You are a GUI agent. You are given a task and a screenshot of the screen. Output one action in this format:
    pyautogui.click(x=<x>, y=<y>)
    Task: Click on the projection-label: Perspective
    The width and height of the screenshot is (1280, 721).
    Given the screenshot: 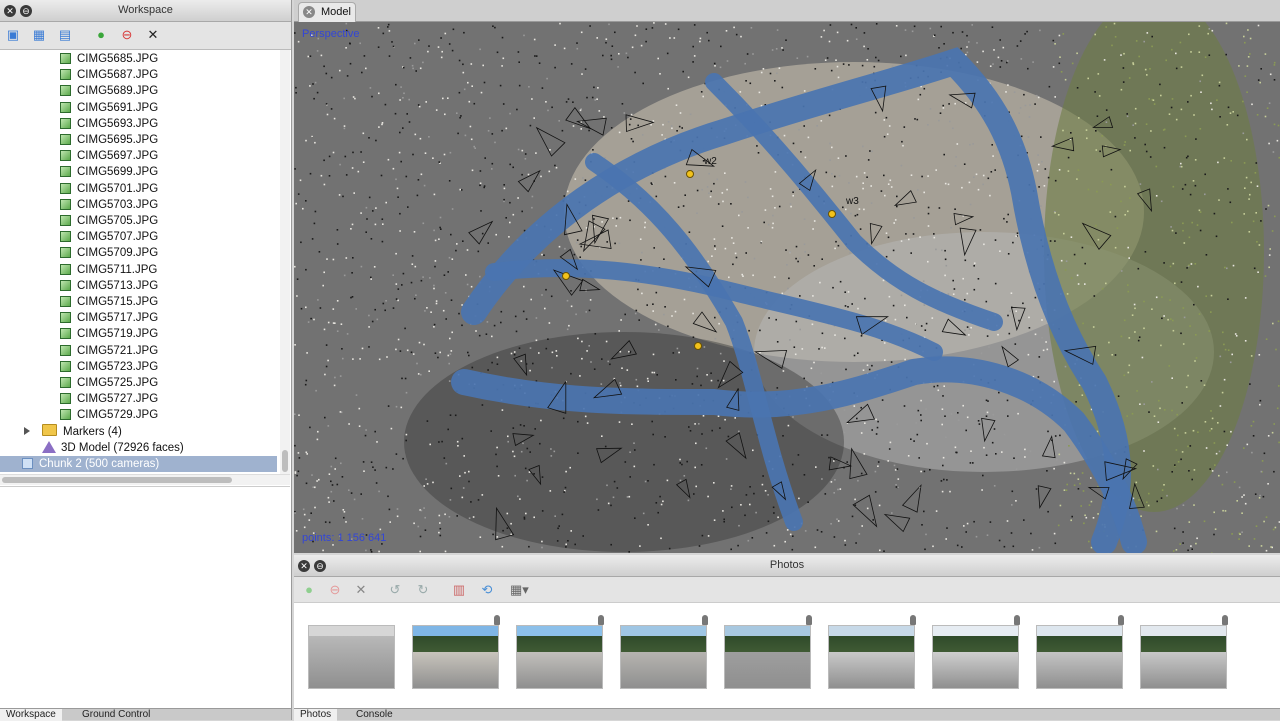 What is the action you would take?
    pyautogui.click(x=330, y=34)
    